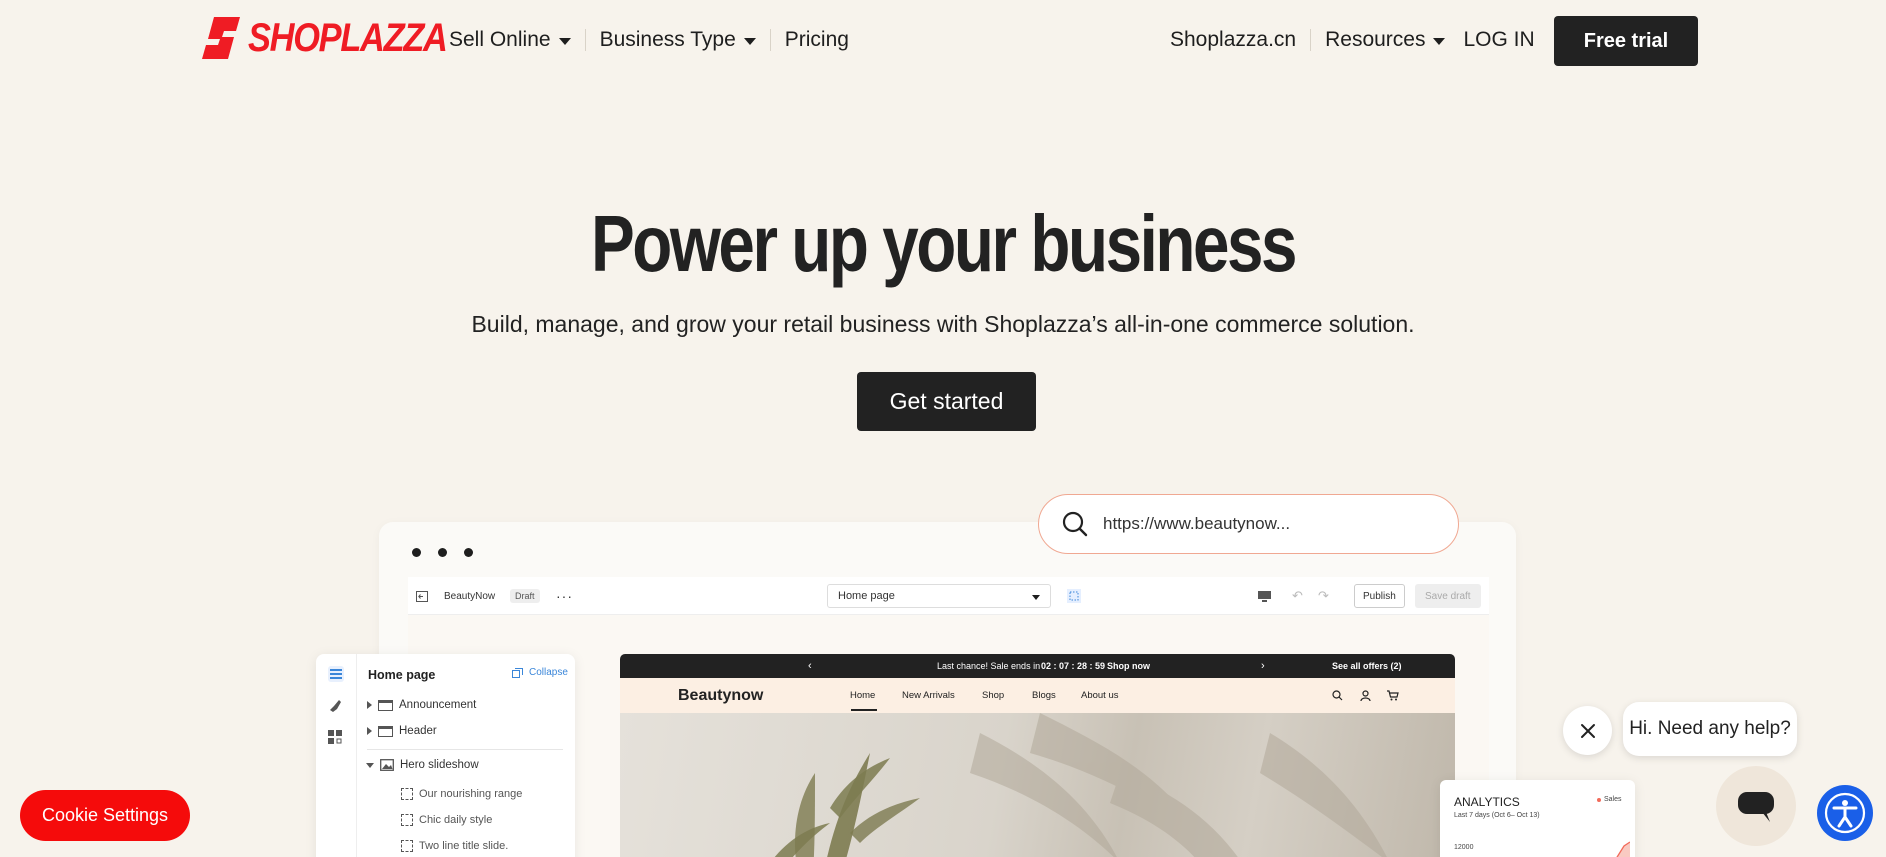 This screenshot has height=857, width=1886. Describe the element at coordinates (387, 765) in the screenshot. I see `image-icon` at that location.